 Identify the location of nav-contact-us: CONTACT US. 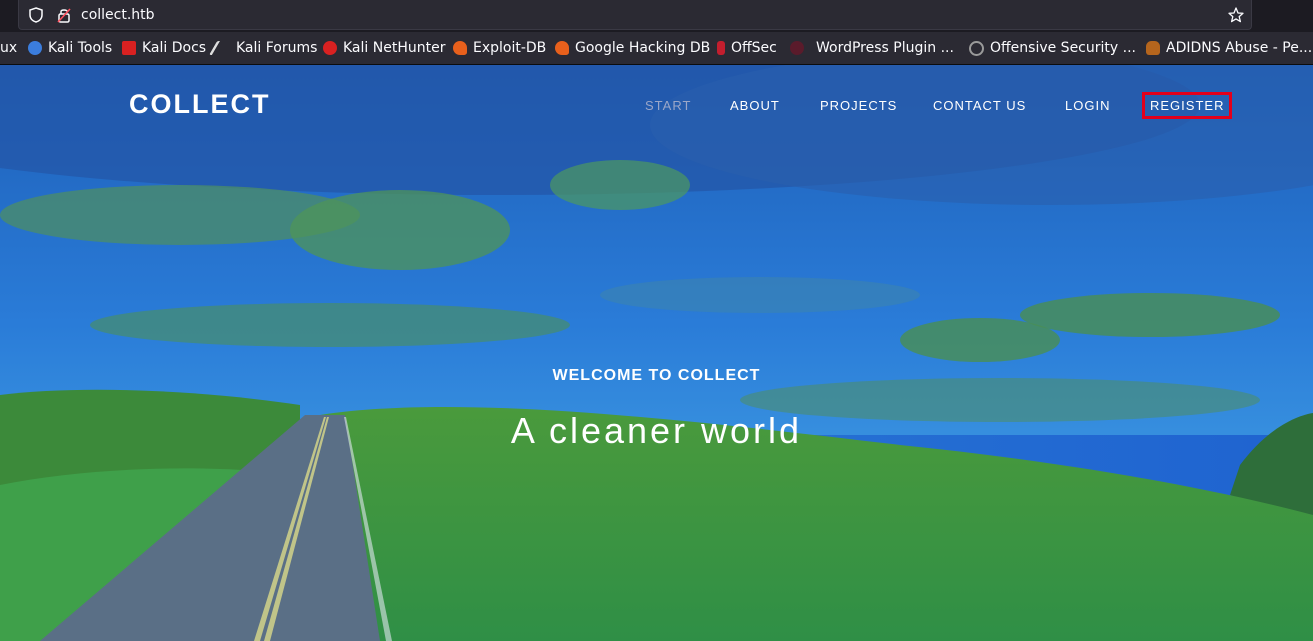
(979, 105).